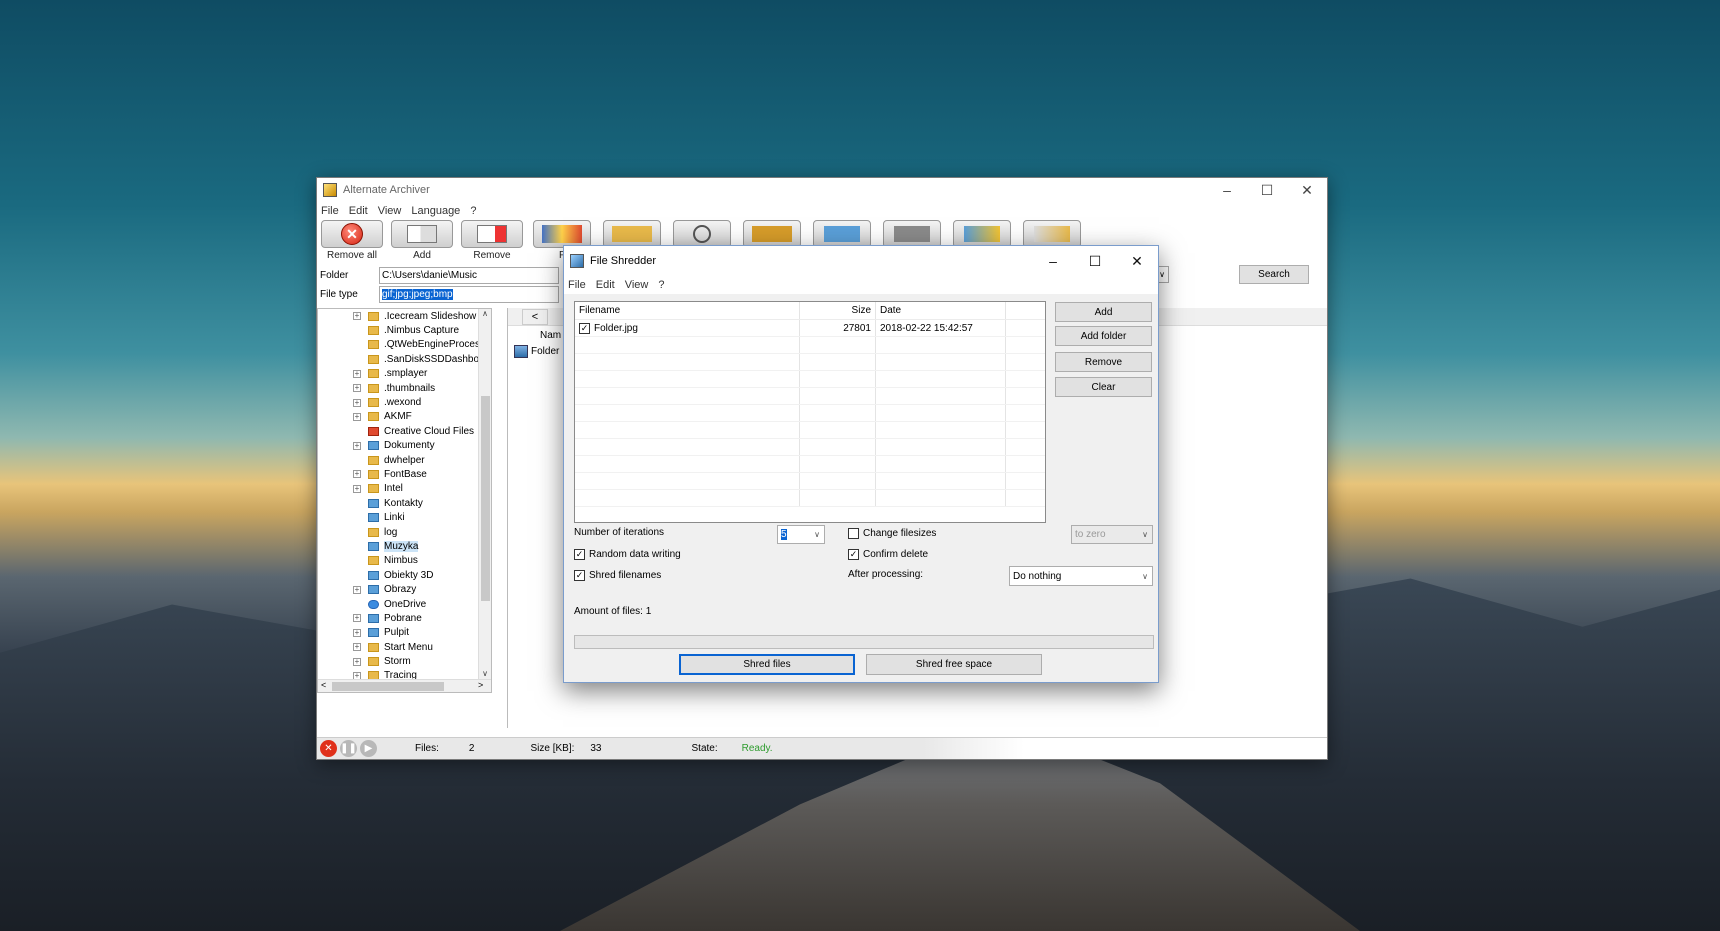  What do you see at coordinates (404, 532) in the screenshot?
I see `tree-item: log` at bounding box center [404, 532].